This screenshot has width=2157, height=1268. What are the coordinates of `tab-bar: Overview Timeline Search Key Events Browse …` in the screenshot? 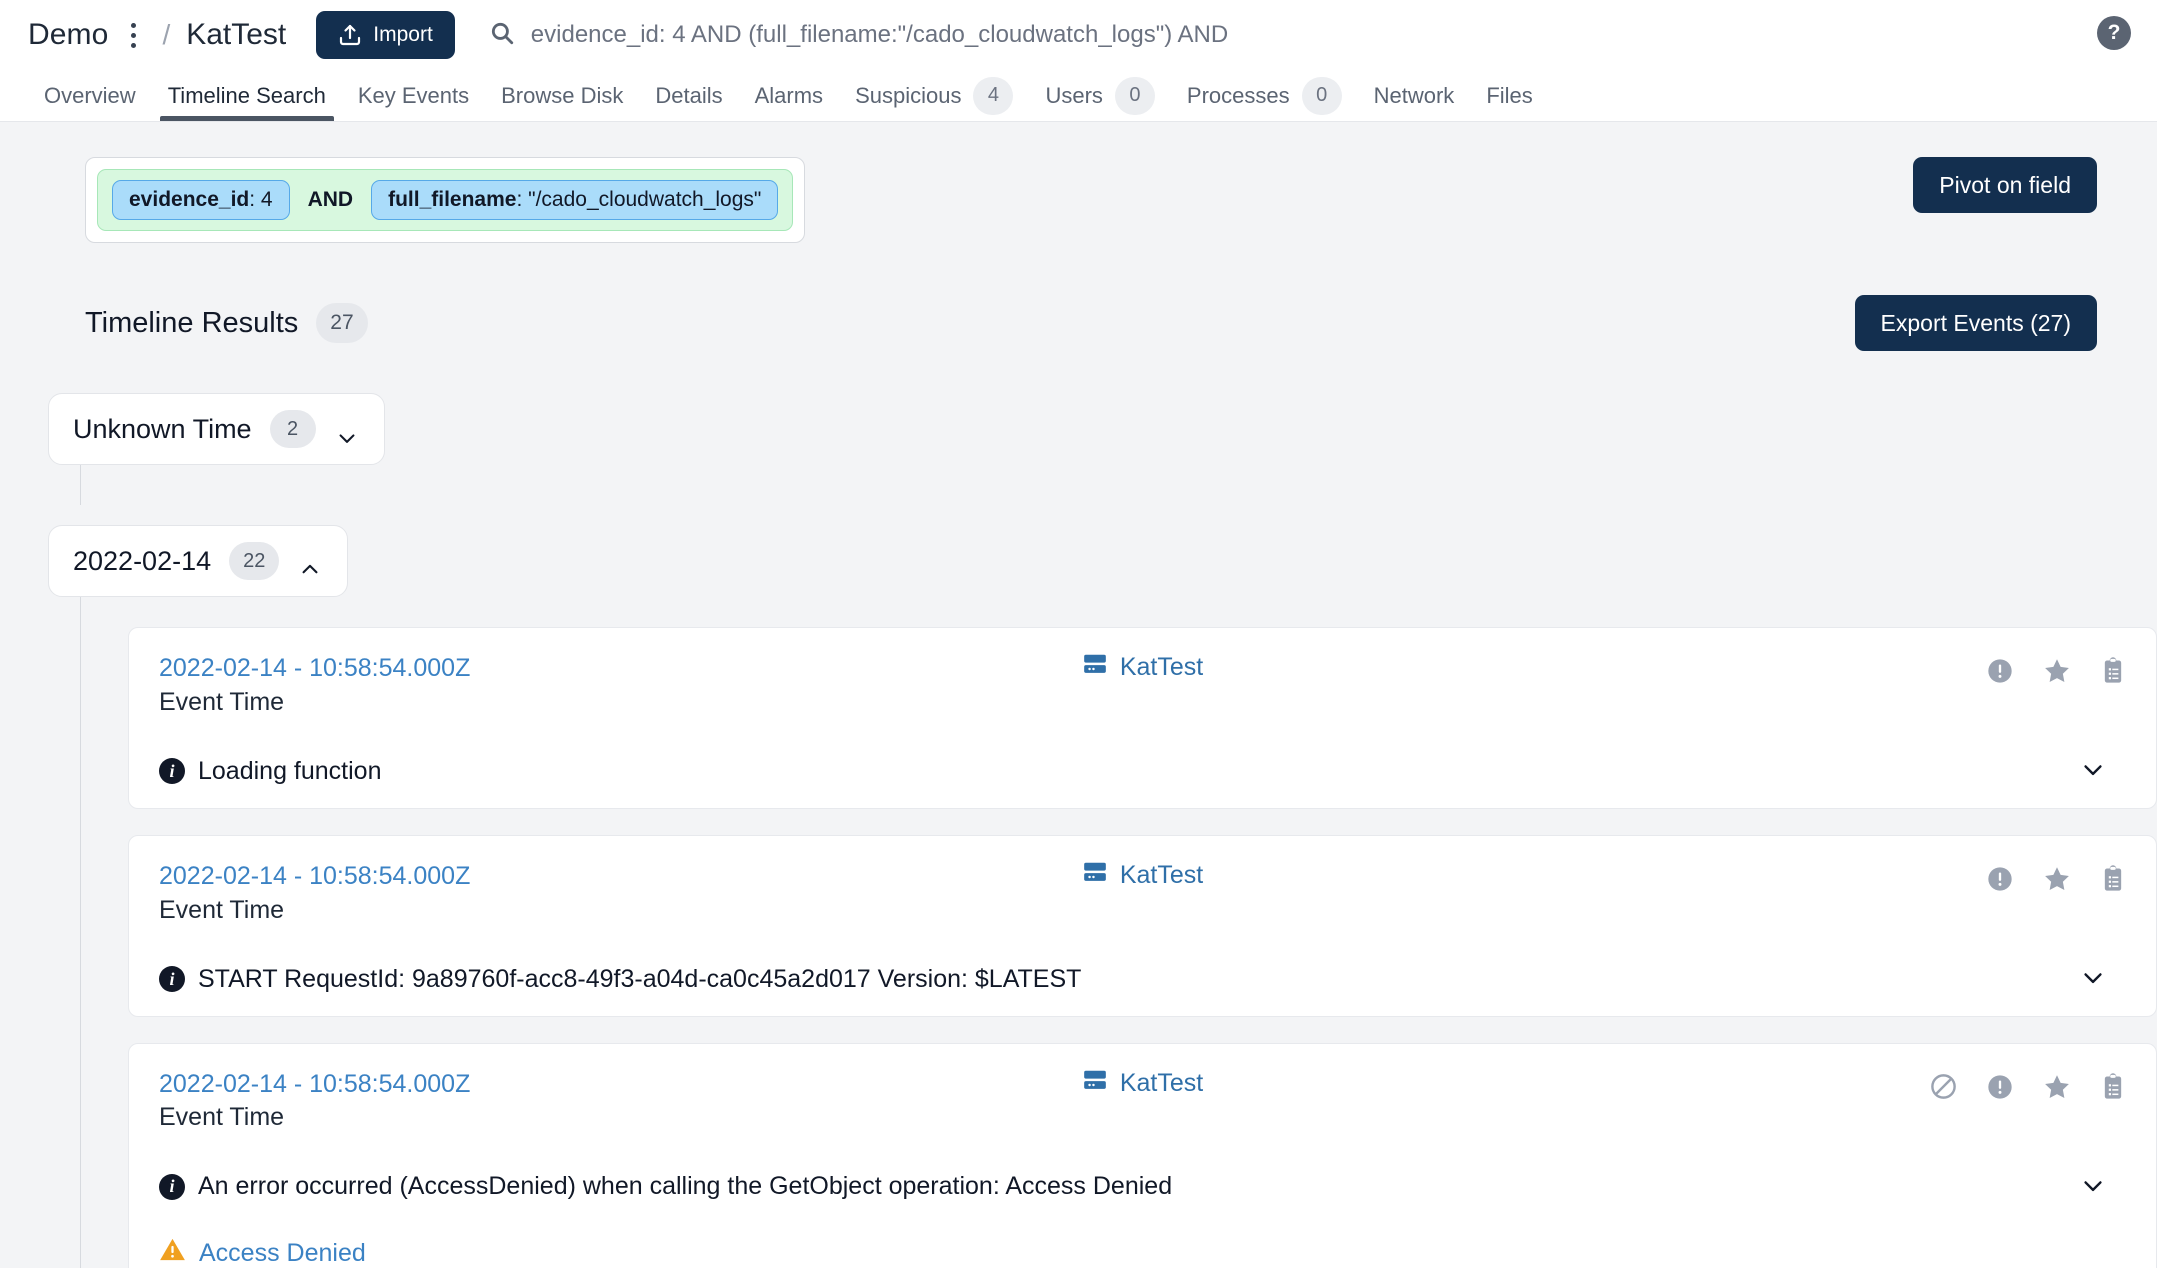 It's located at (1078, 96).